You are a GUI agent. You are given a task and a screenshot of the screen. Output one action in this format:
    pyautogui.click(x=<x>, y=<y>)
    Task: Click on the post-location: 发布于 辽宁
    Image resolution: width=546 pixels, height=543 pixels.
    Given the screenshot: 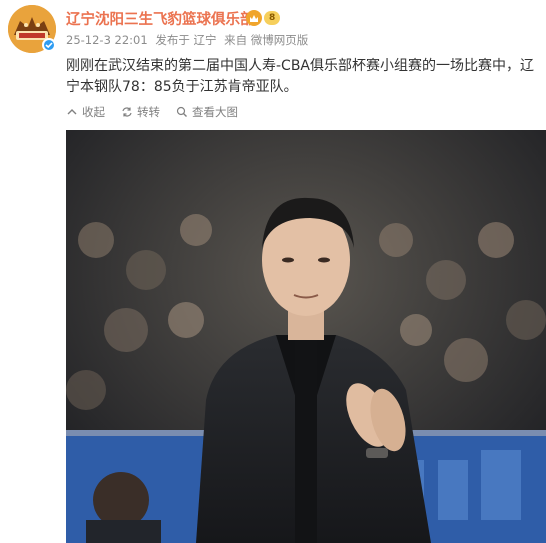 What is the action you would take?
    pyautogui.click(x=186, y=40)
    